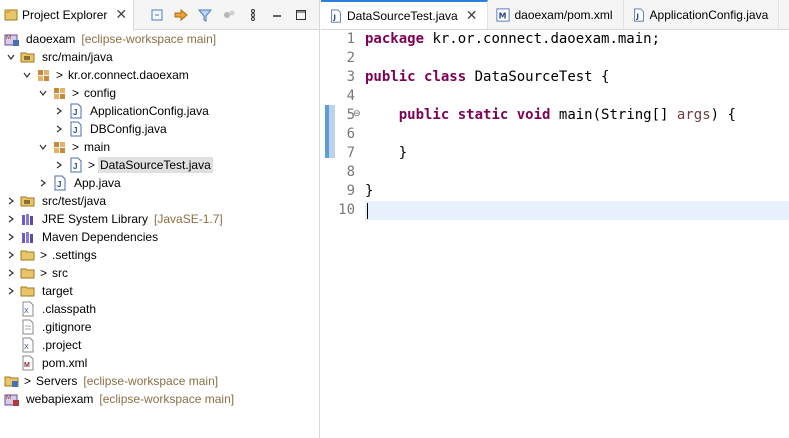 Image resolution: width=789 pixels, height=438 pixels. What do you see at coordinates (52, 255) in the screenshot?
I see `tree-item-settings-folder: > .settings` at bounding box center [52, 255].